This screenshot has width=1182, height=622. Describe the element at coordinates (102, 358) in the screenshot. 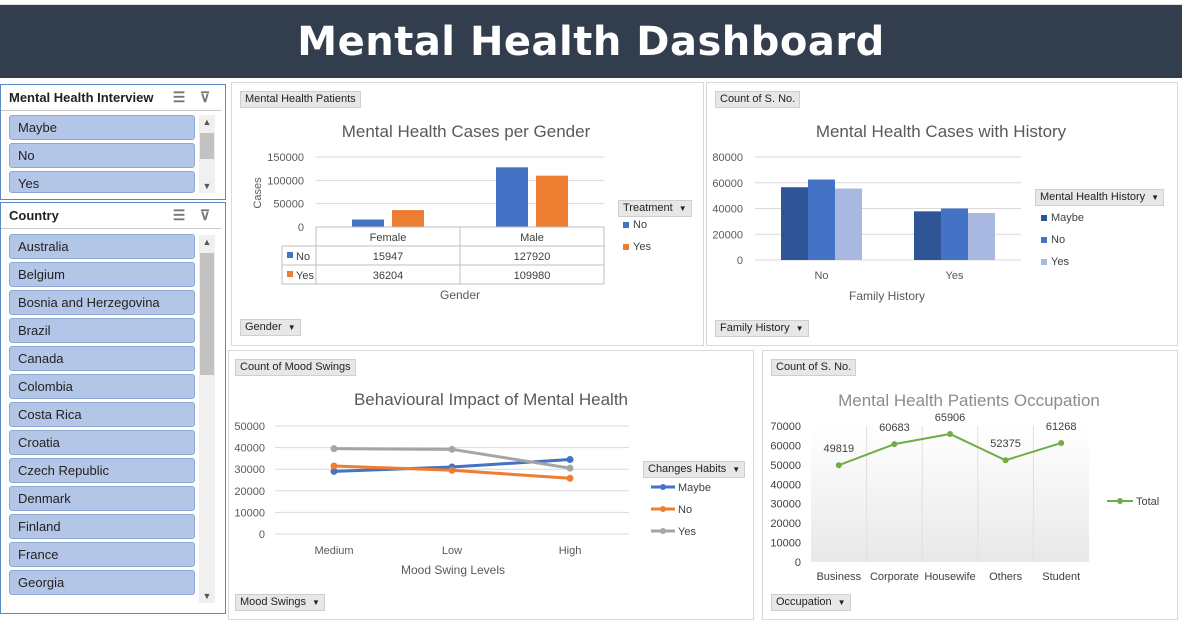

I see `slicer-item: Canada` at that location.